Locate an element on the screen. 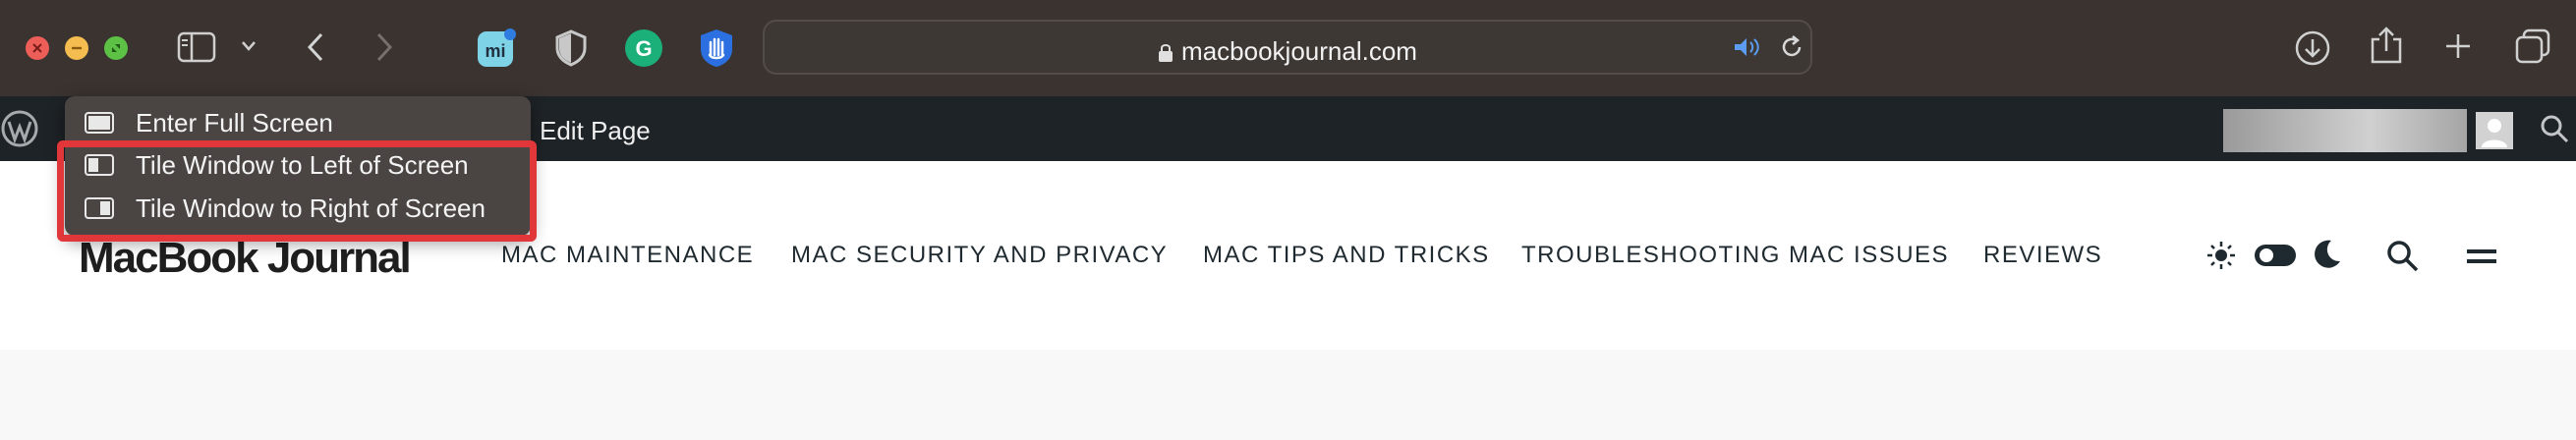 The height and width of the screenshot is (440, 2576). svg-text: mi is located at coordinates (495, 51).